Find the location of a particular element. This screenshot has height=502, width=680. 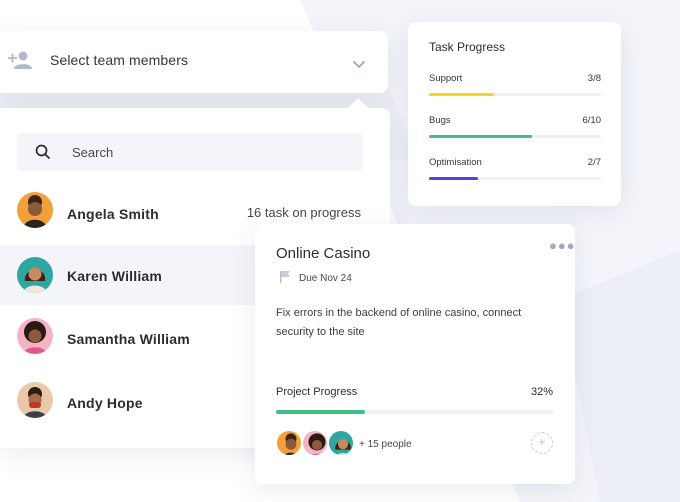

task-label: Support is located at coordinates (446, 78).